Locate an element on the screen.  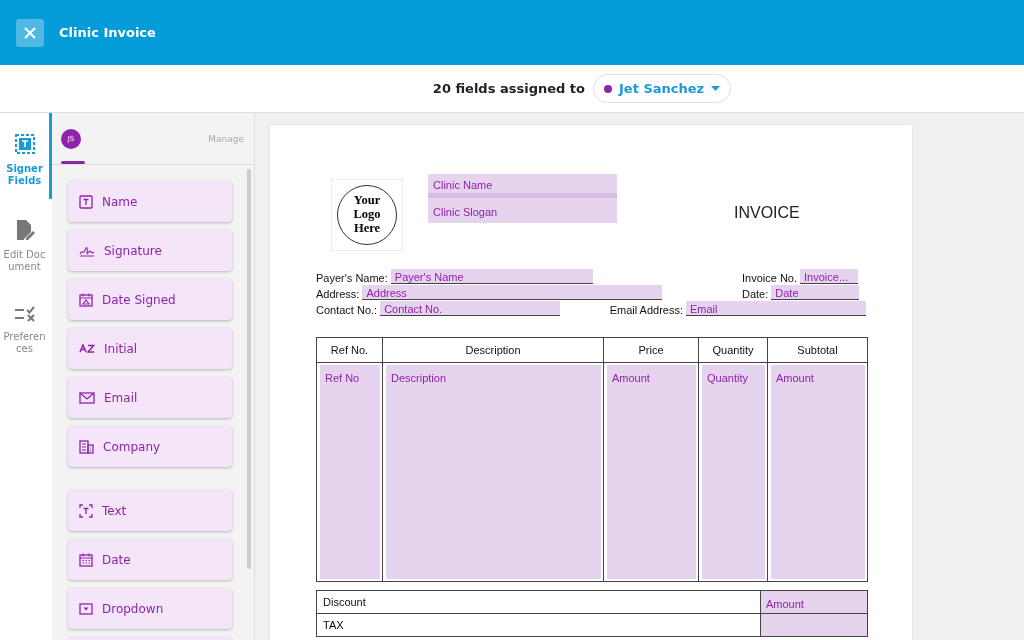
nav-tab: Preferences is located at coordinates (26, 326).